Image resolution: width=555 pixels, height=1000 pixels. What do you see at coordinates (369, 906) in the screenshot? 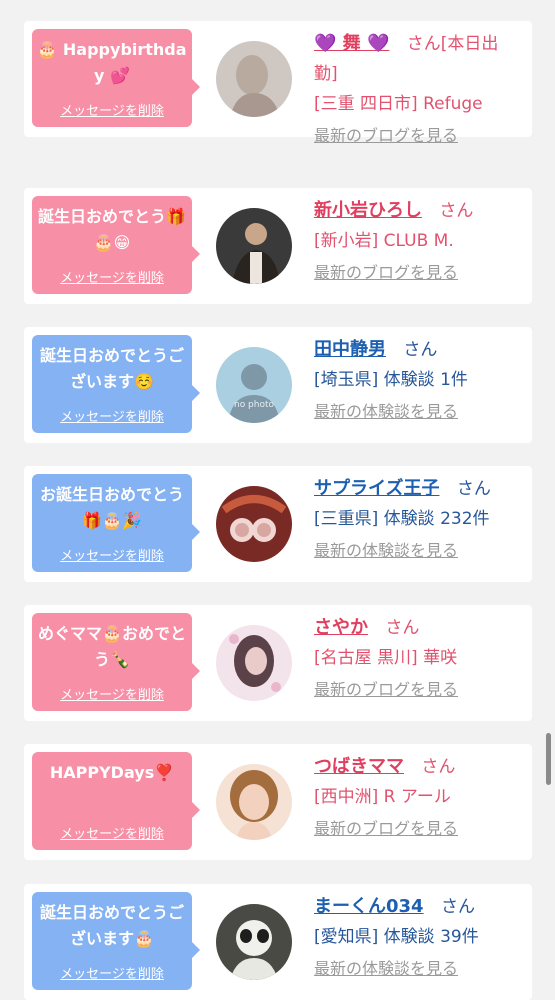
I see `user-name-link: まーくん034` at bounding box center [369, 906].